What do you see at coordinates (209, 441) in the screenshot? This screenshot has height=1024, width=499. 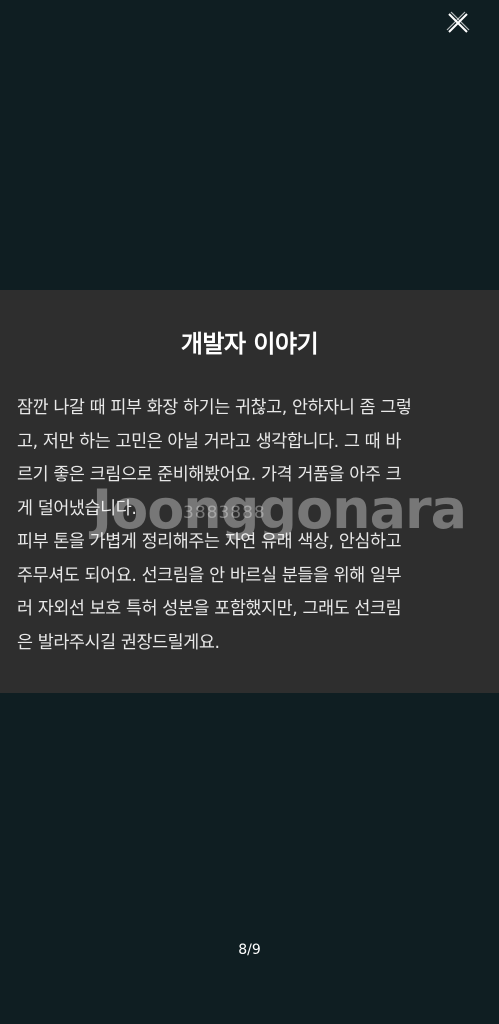 I see `body-line: 고, 저만 하는 고민은 아닐 거라고 생각합니다. 그 때 바` at bounding box center [209, 441].